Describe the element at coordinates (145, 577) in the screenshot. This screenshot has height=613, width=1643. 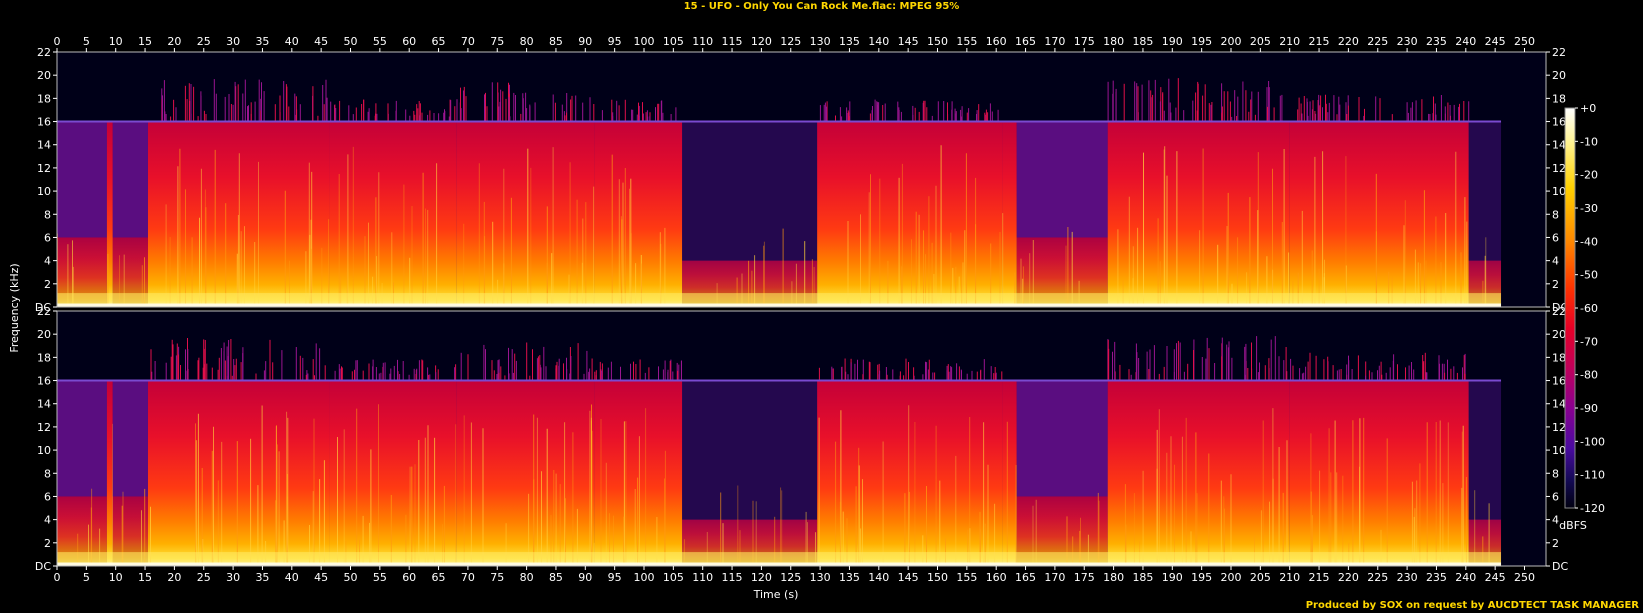
I see `x-tick-label: 15` at that location.